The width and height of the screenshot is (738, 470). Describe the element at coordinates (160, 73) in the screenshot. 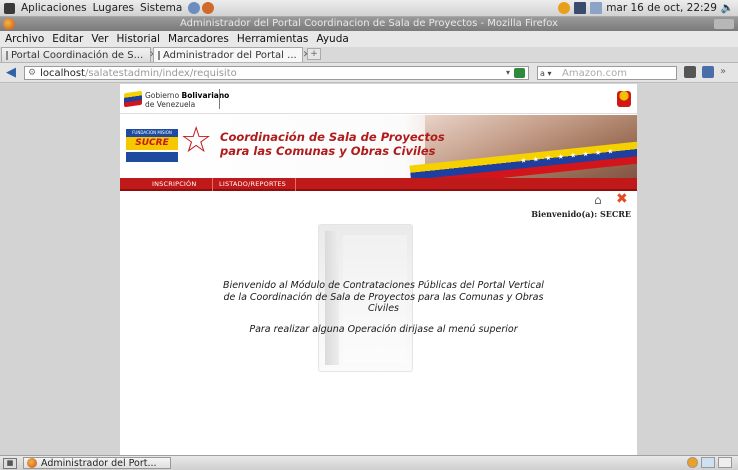

I see `url-path: /salatestadmin/index/requisito` at that location.